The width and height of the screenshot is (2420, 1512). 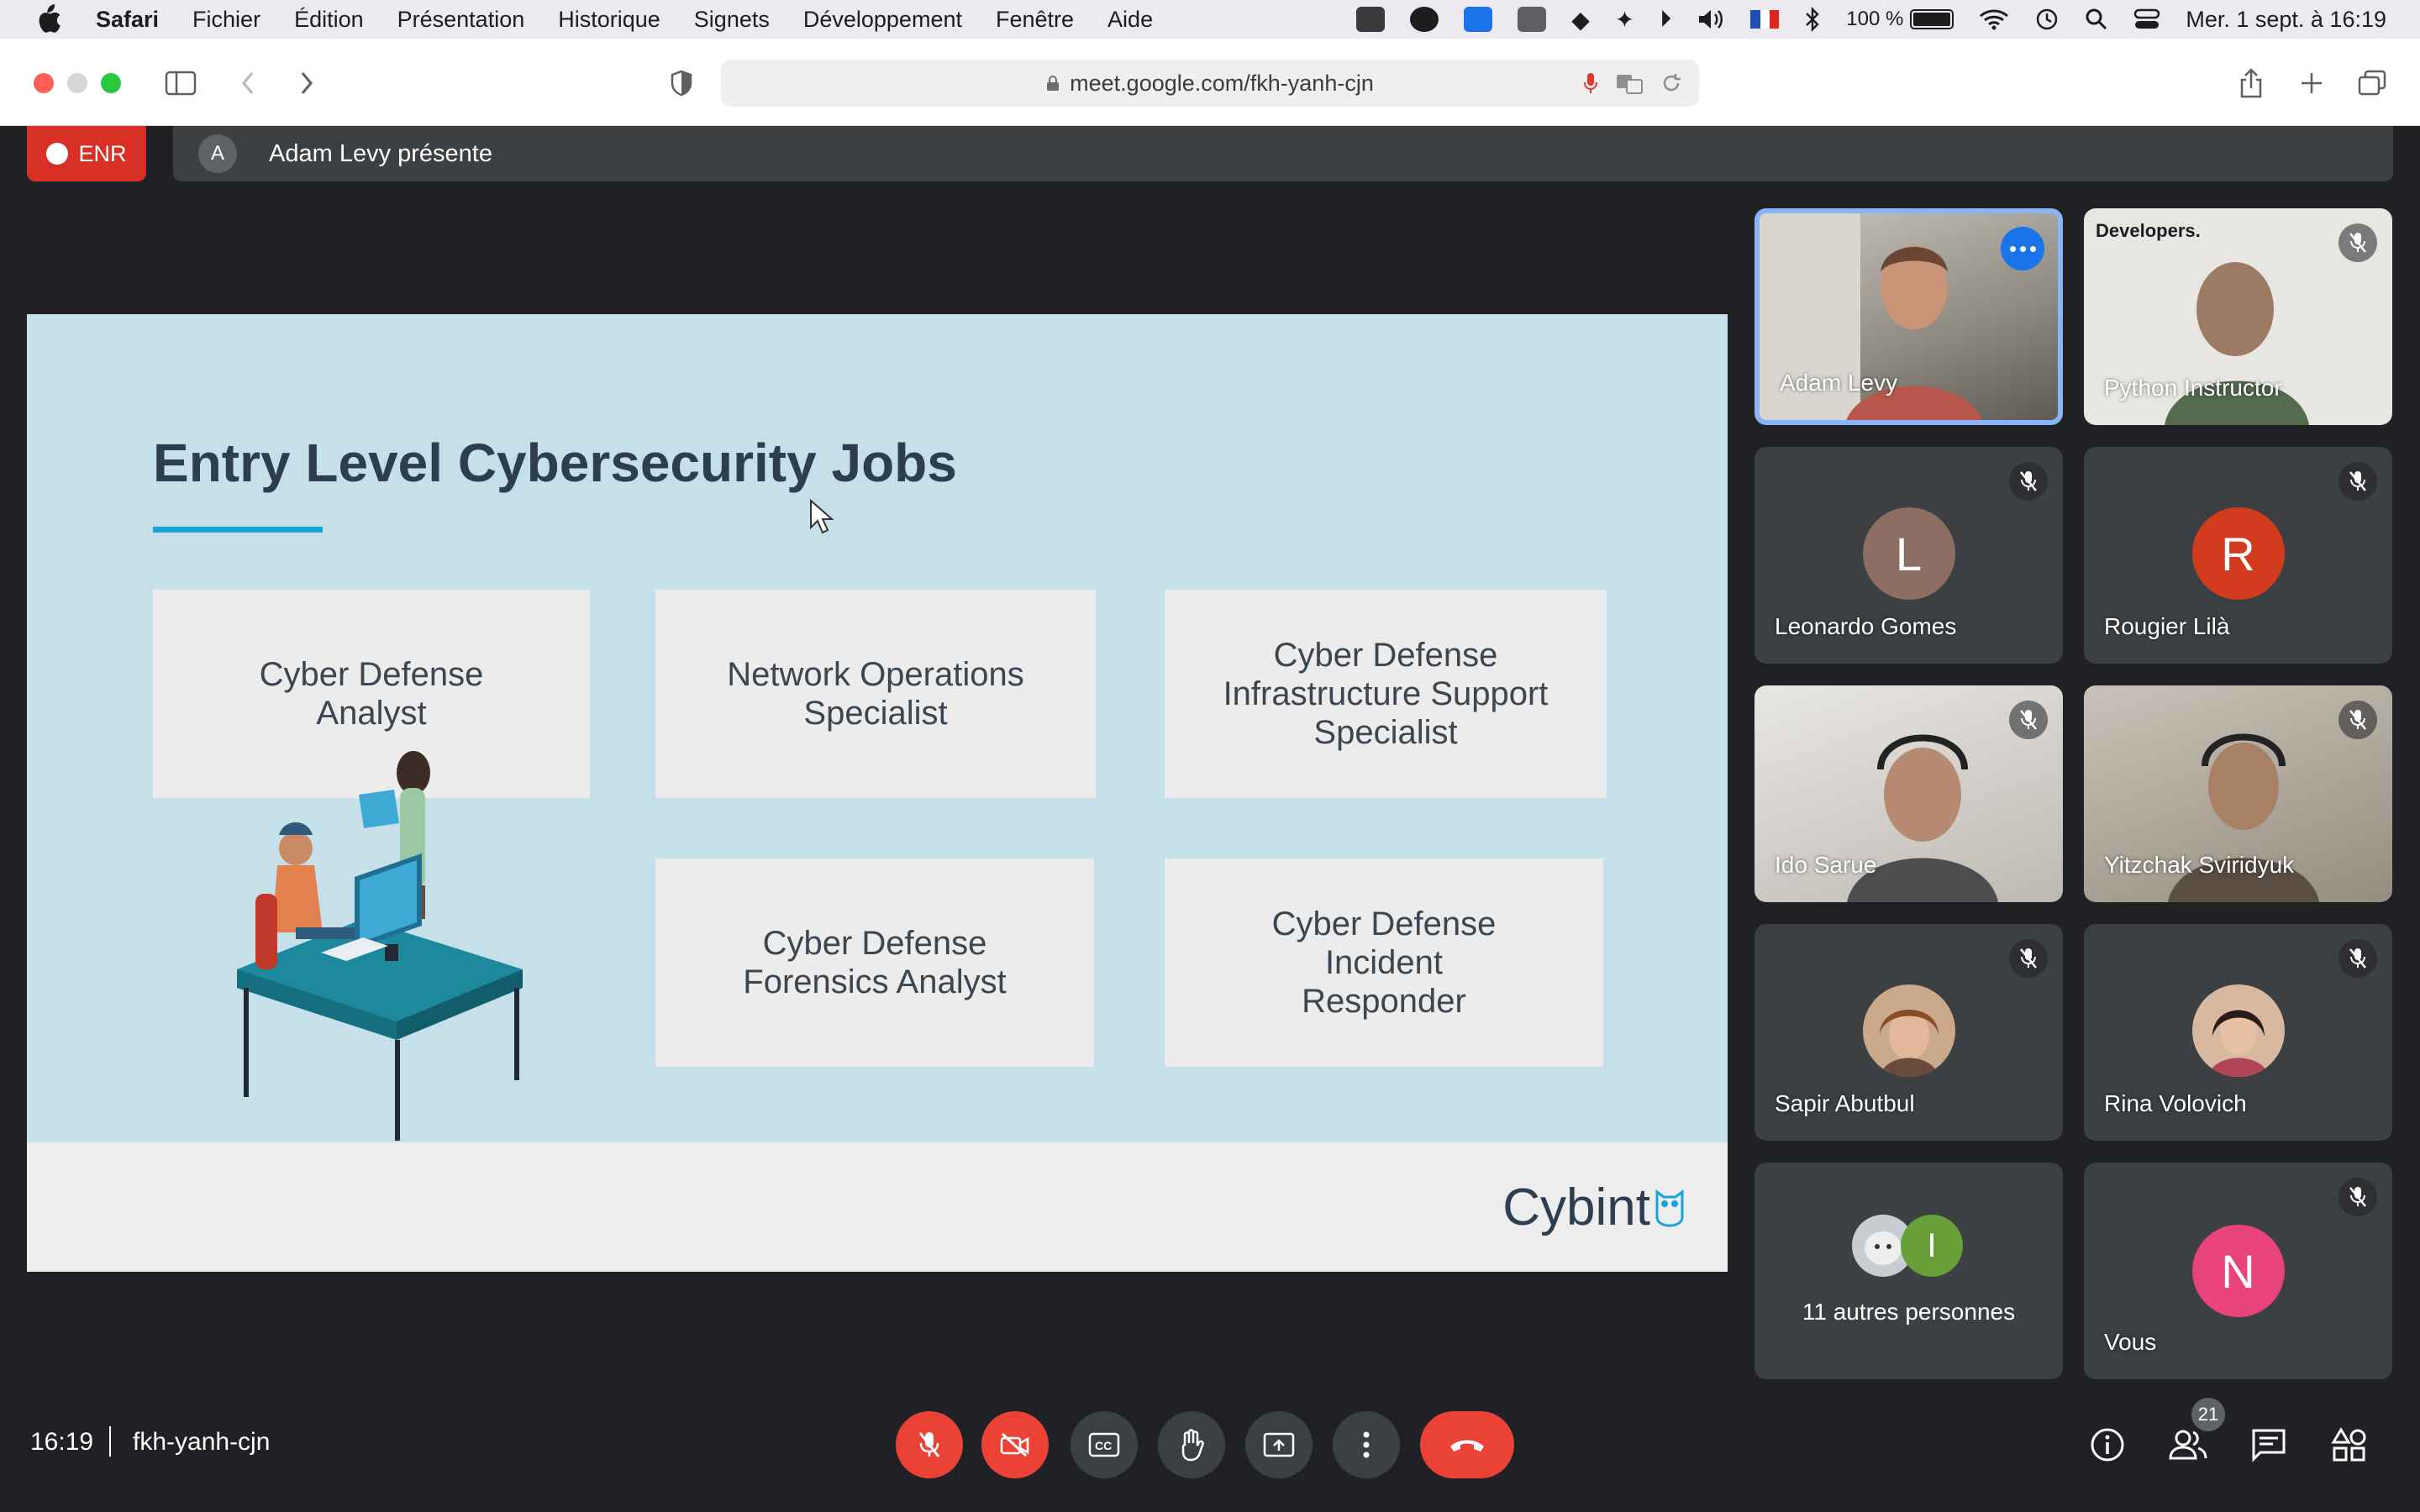 I want to click on activities-icon, so click(x=2348, y=1444).